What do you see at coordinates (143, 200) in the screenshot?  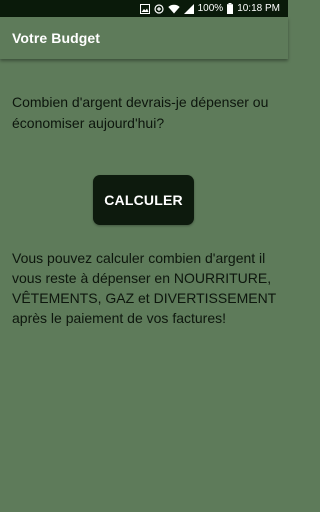 I see `calculate-button: CALCULER` at bounding box center [143, 200].